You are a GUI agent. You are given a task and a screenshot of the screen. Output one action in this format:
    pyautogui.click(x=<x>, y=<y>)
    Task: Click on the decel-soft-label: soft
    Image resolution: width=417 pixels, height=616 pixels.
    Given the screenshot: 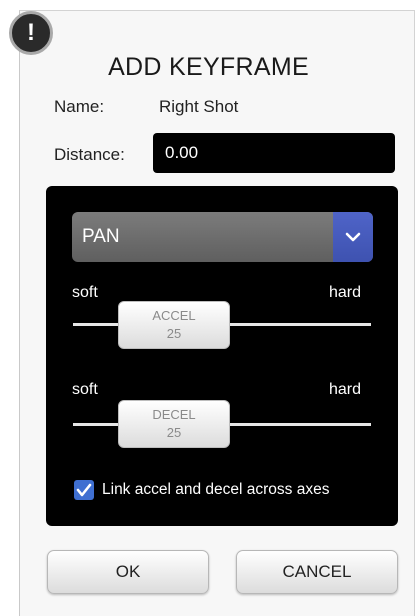 What is the action you would take?
    pyautogui.click(x=85, y=389)
    